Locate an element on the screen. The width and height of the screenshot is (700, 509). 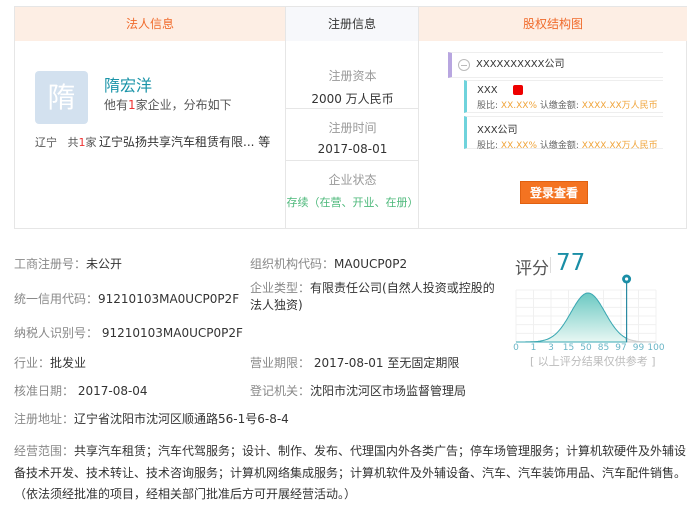
info-item: 行业：批发业 is located at coordinates (50, 362).